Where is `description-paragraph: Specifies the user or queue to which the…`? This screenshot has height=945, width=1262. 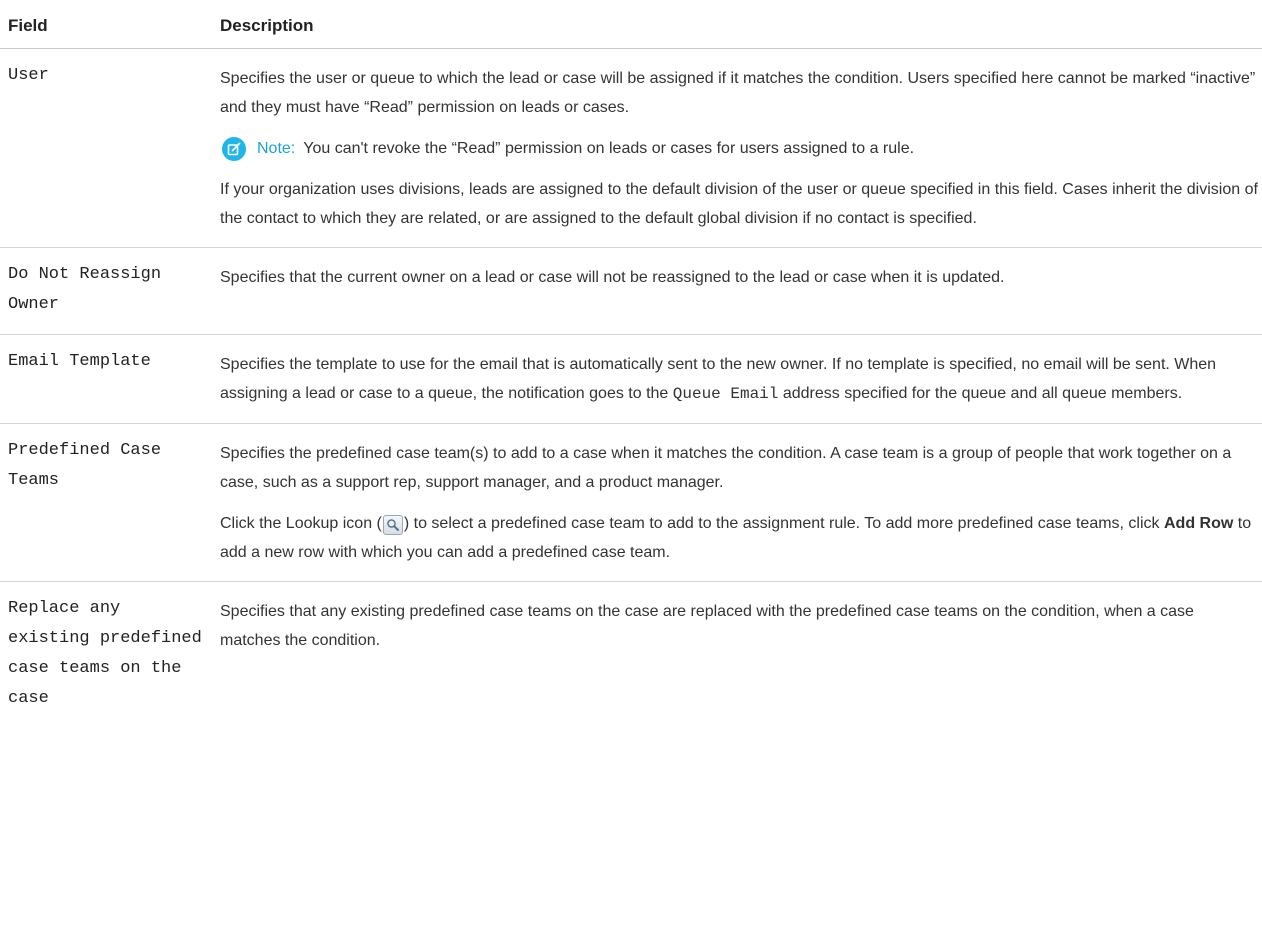 description-paragraph: Specifies the user or queue to which the… is located at coordinates (738, 93).